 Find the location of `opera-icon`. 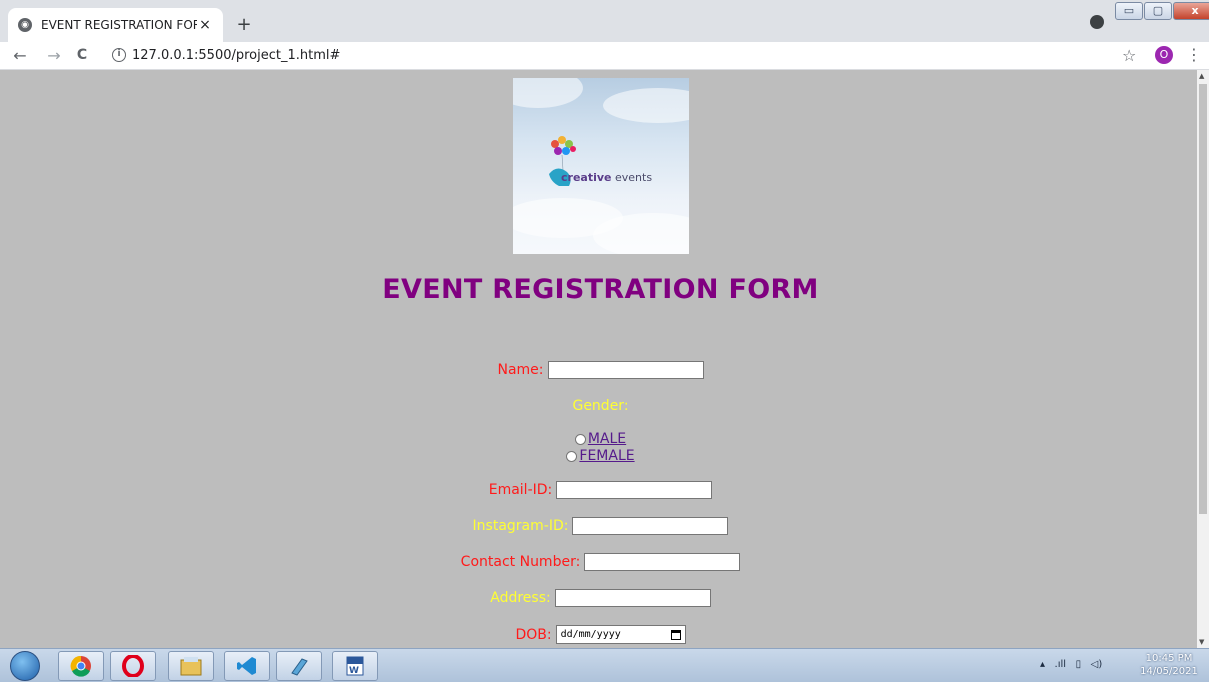

opera-icon is located at coordinates (133, 666).